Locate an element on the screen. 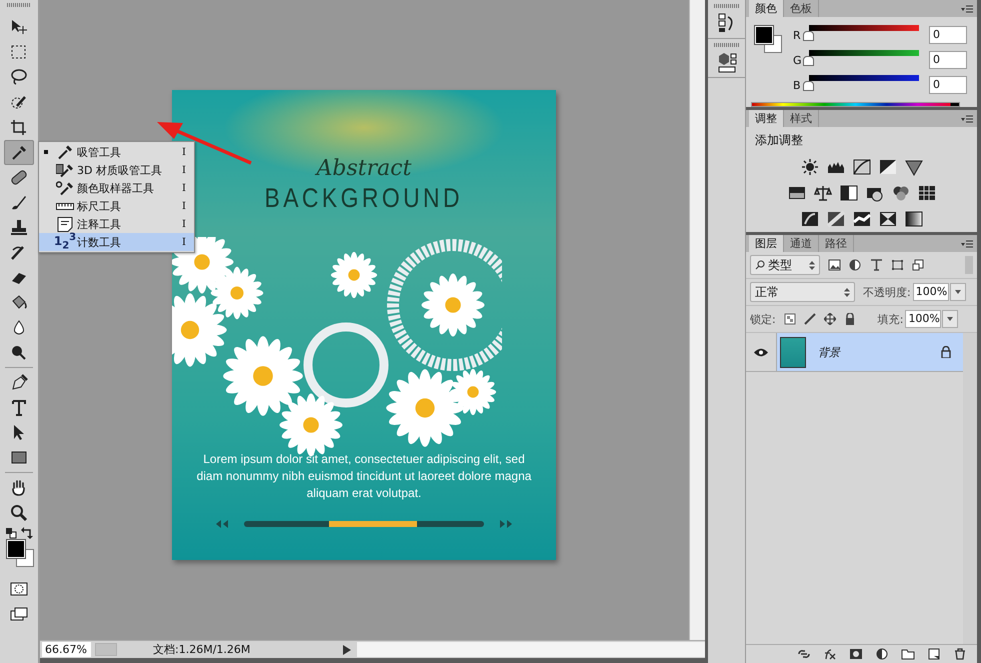 The image size is (981, 663). panel-button is located at coordinates (726, 62).